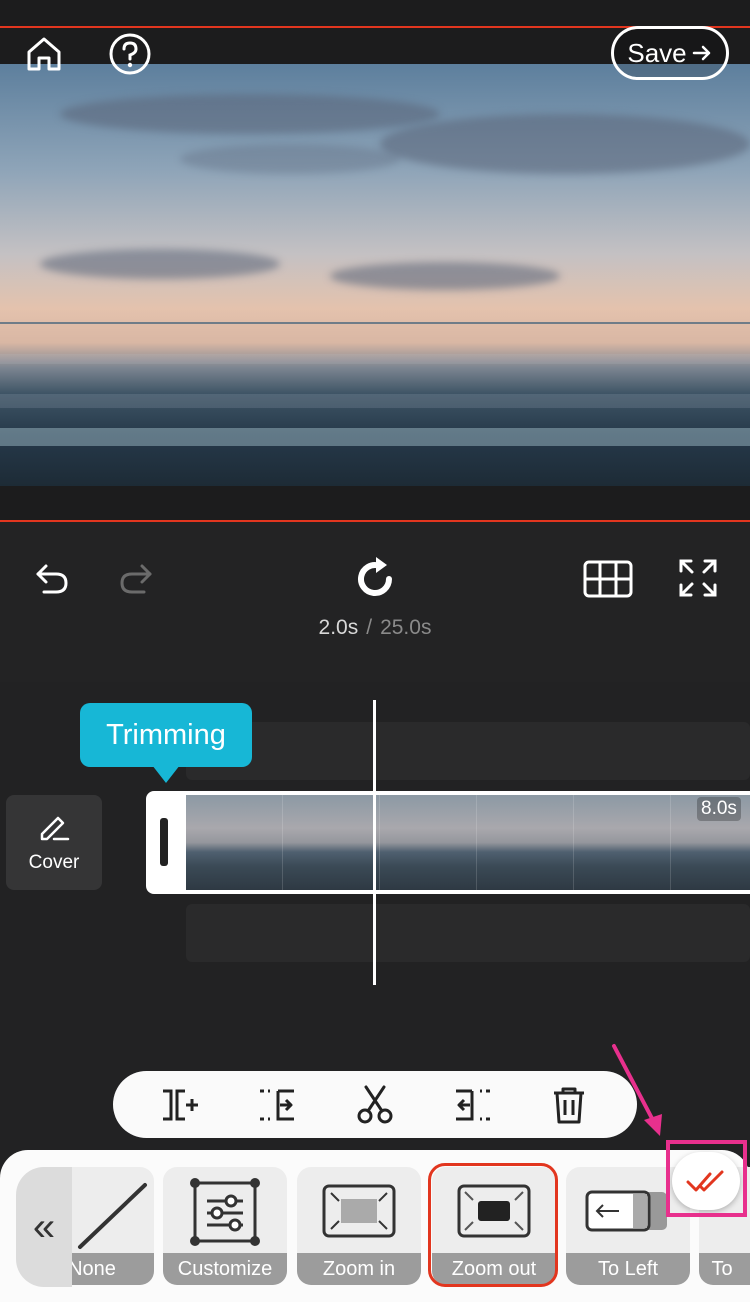 The width and height of the screenshot is (750, 1302). Describe the element at coordinates (52, 578) in the screenshot. I see `undo-icon` at that location.